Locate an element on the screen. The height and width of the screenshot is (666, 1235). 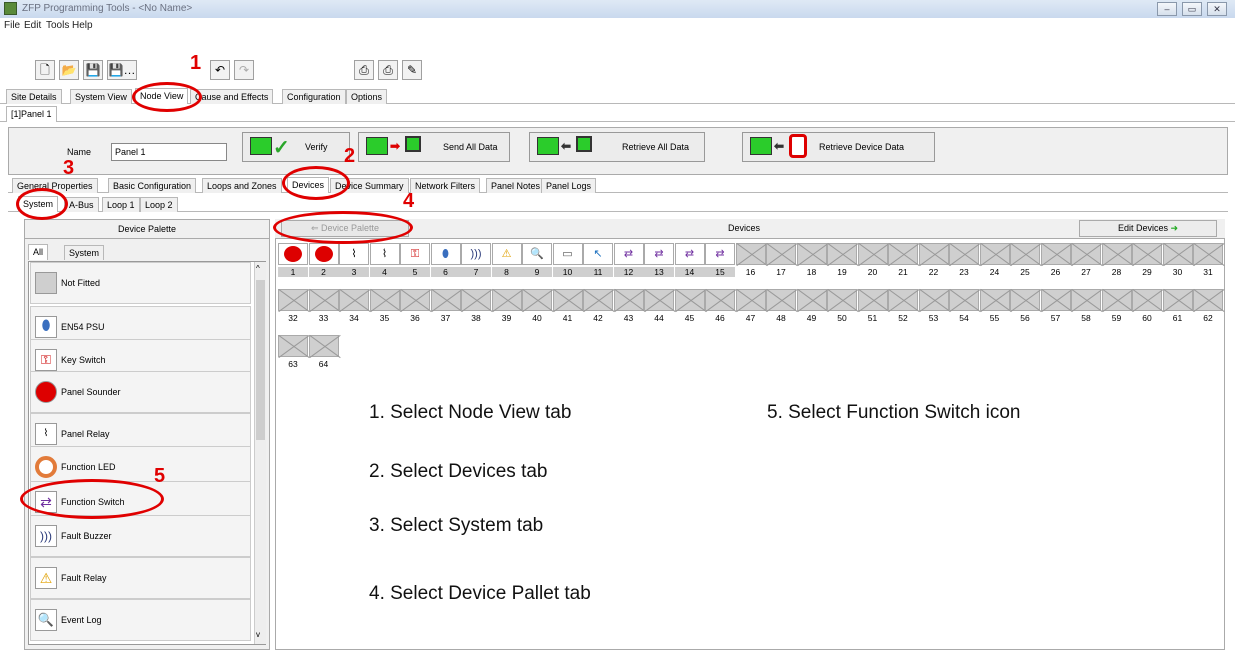
tab-loops-and-zones: Loops and Zones is located at coordinates (242, 185).